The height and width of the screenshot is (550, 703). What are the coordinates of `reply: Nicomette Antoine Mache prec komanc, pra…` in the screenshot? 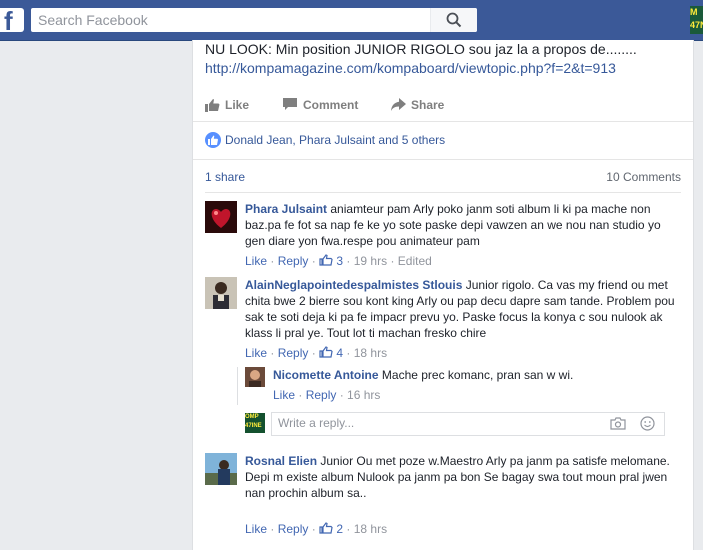 It's located at (463, 386).